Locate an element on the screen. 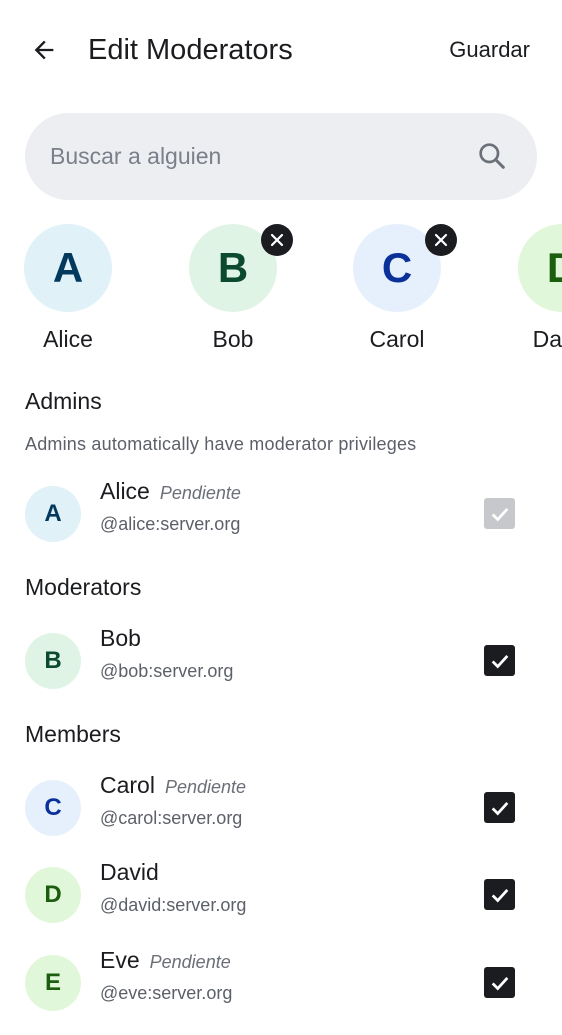 The image size is (562, 1035). member-row: E Eve Pendiente @eve:server.org is located at coordinates (281, 991).